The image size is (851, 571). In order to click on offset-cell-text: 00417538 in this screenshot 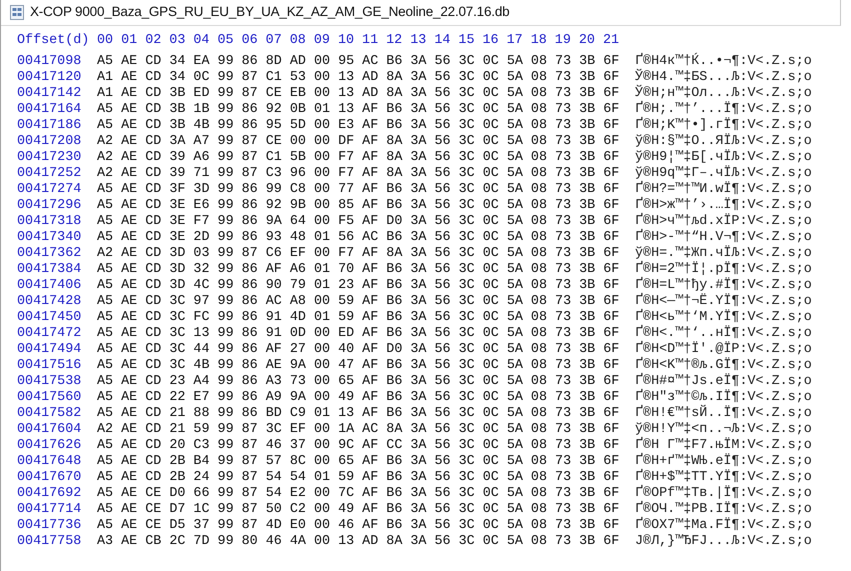, I will do `click(49, 381)`.